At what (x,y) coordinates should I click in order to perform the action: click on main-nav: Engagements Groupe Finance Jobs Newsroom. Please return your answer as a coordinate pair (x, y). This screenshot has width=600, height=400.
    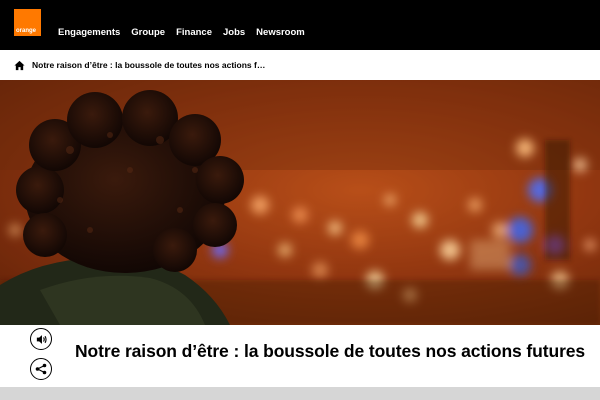
    Looking at the image, I should click on (181, 32).